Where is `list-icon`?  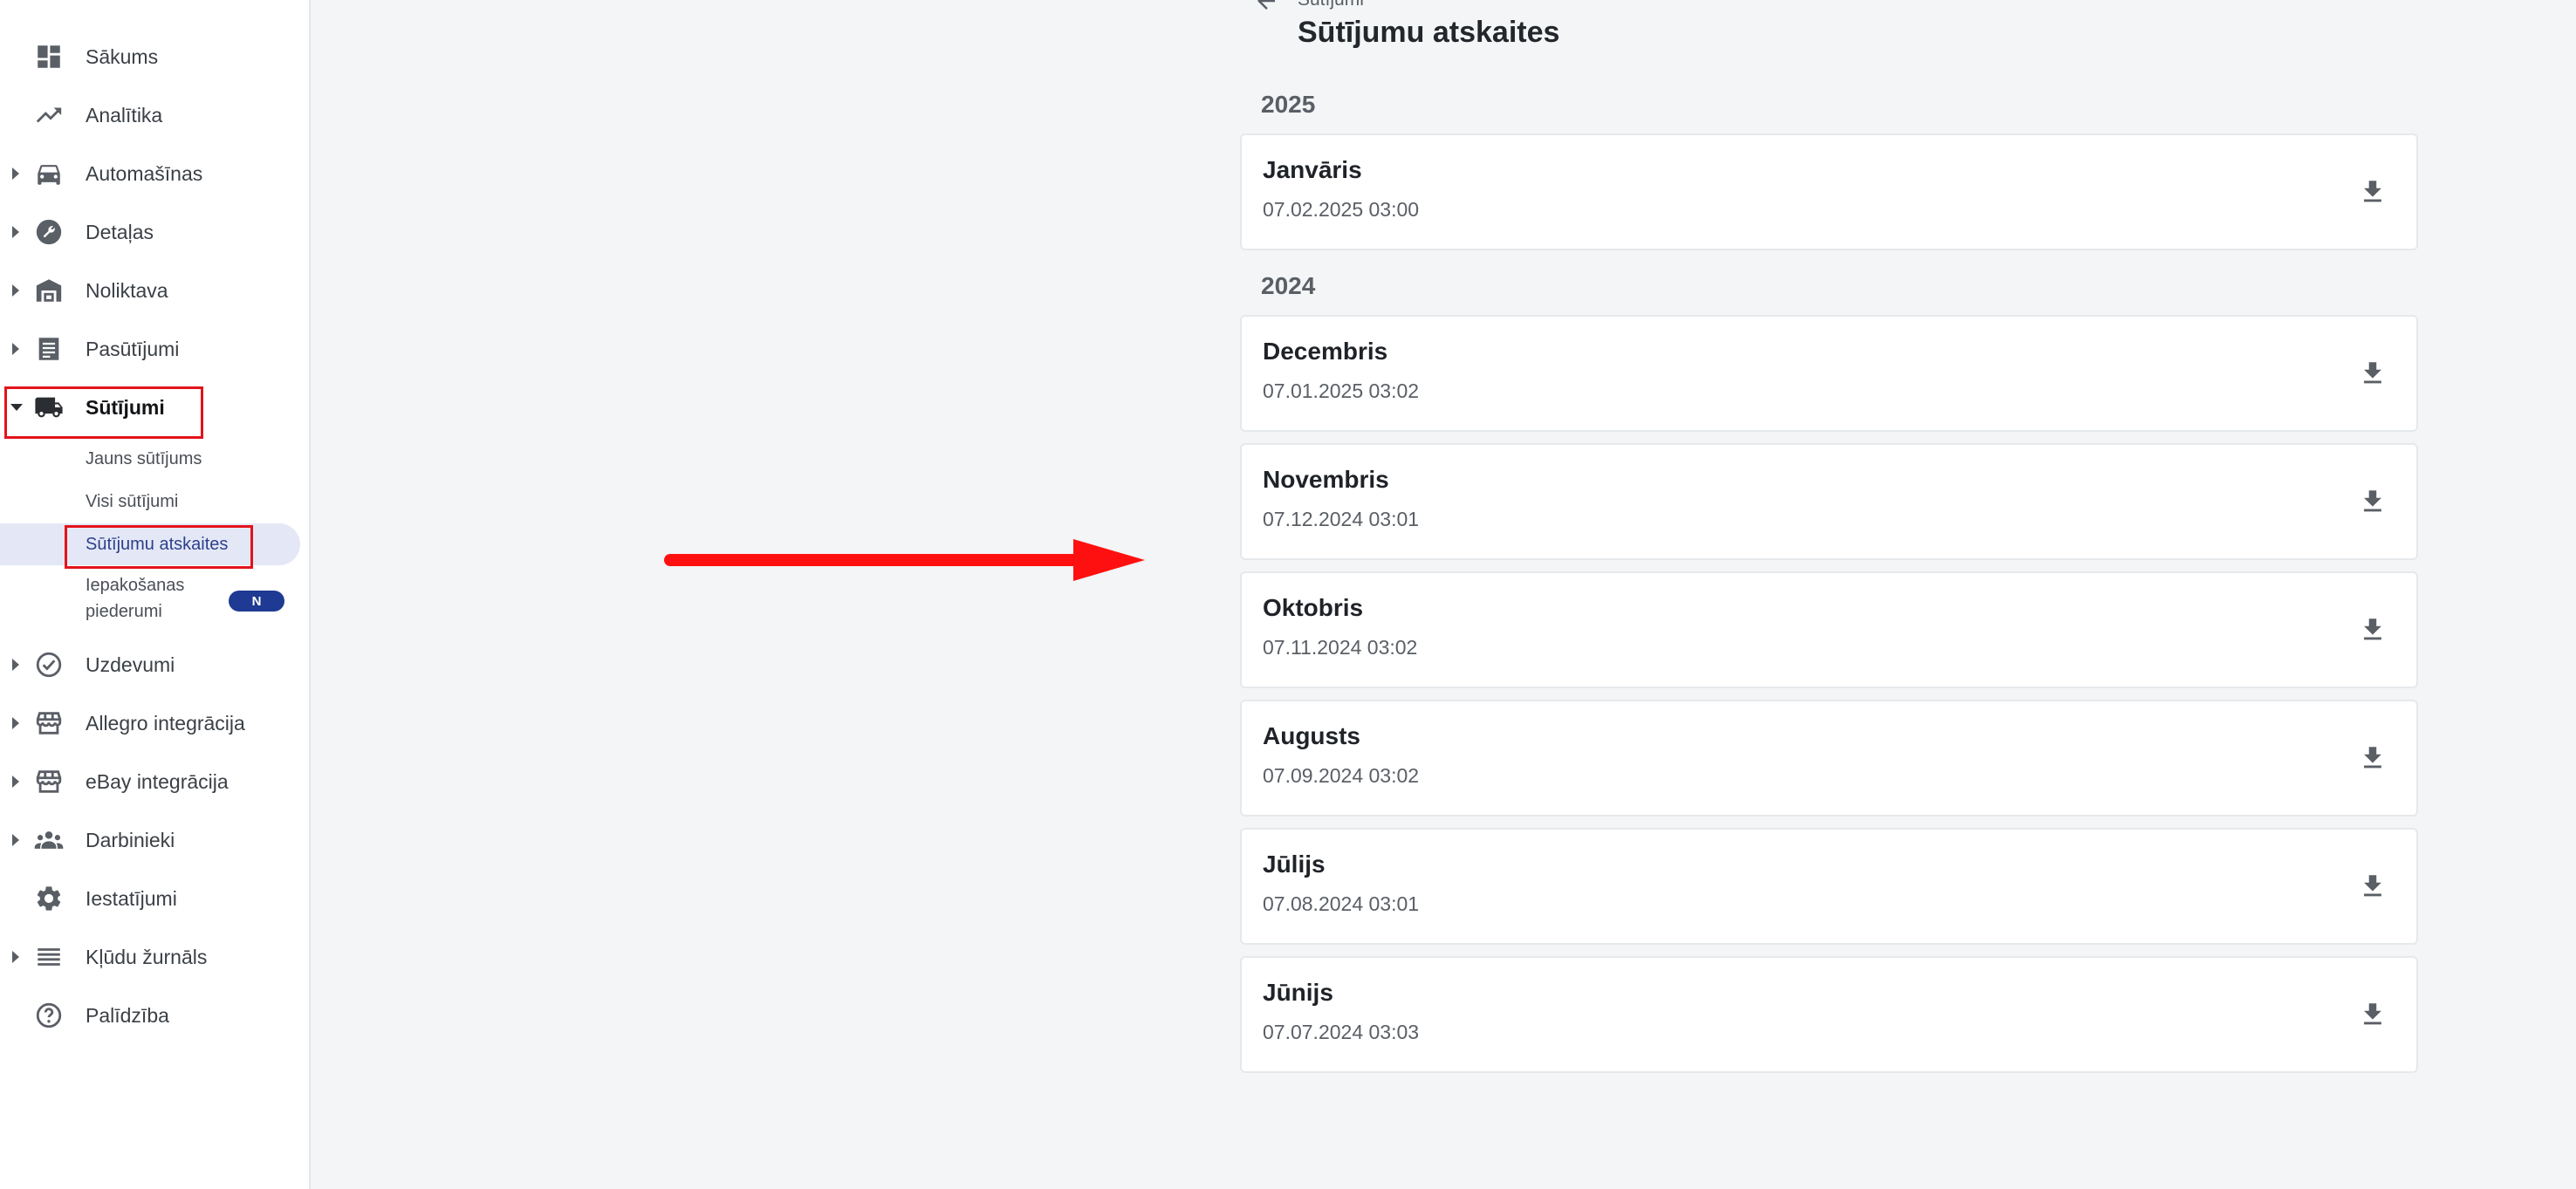 list-icon is located at coordinates (49, 957).